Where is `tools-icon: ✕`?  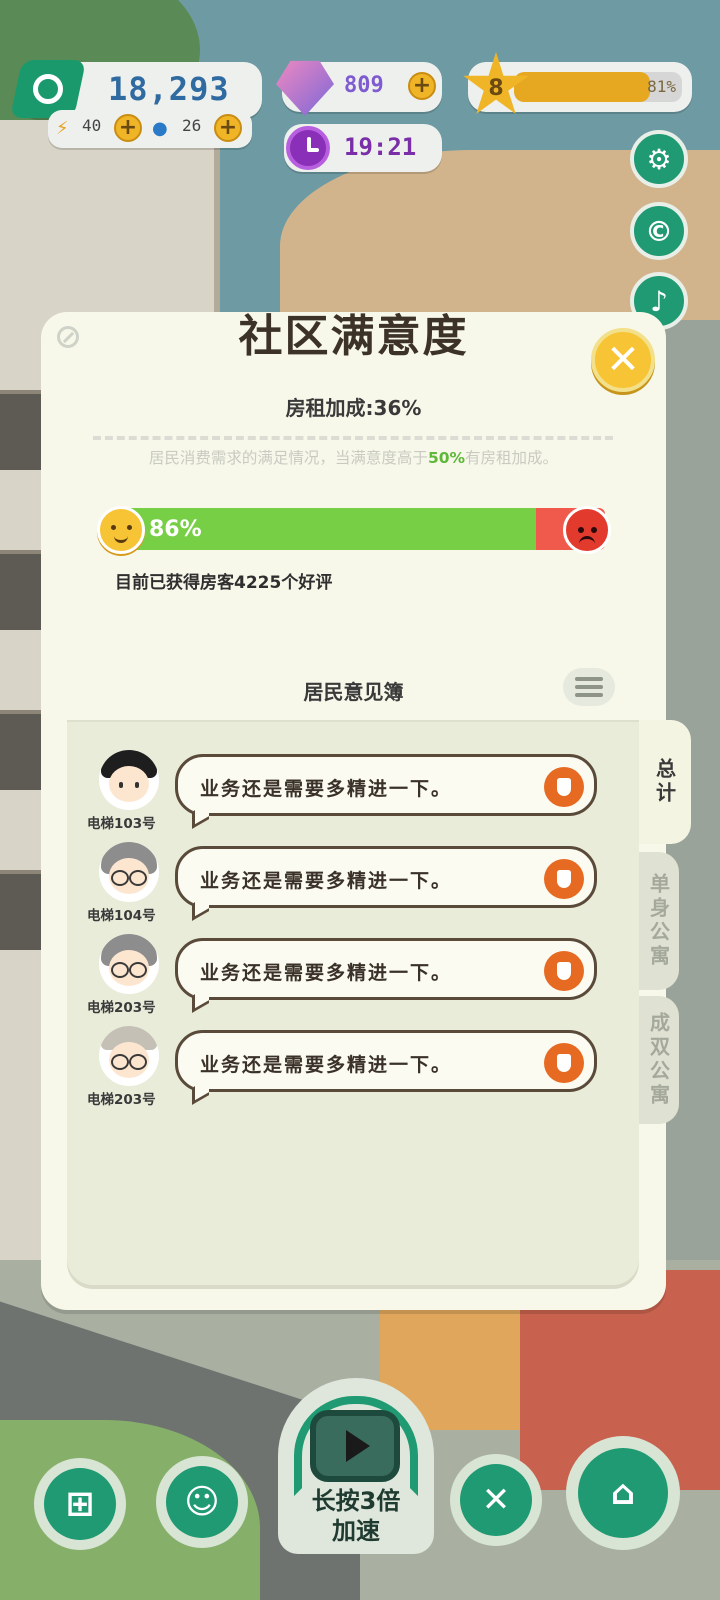
tools-icon: ✕ is located at coordinates (496, 1500).